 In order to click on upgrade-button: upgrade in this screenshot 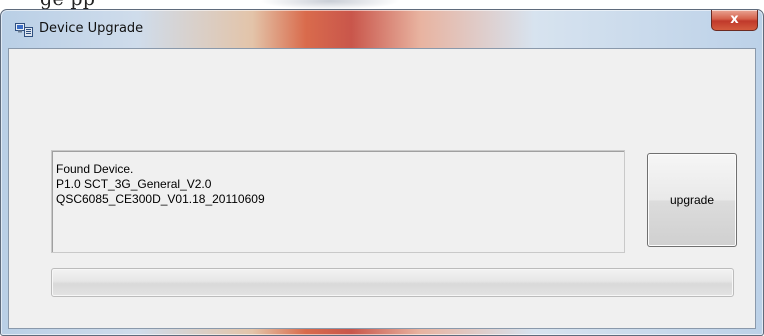, I will do `click(692, 200)`.